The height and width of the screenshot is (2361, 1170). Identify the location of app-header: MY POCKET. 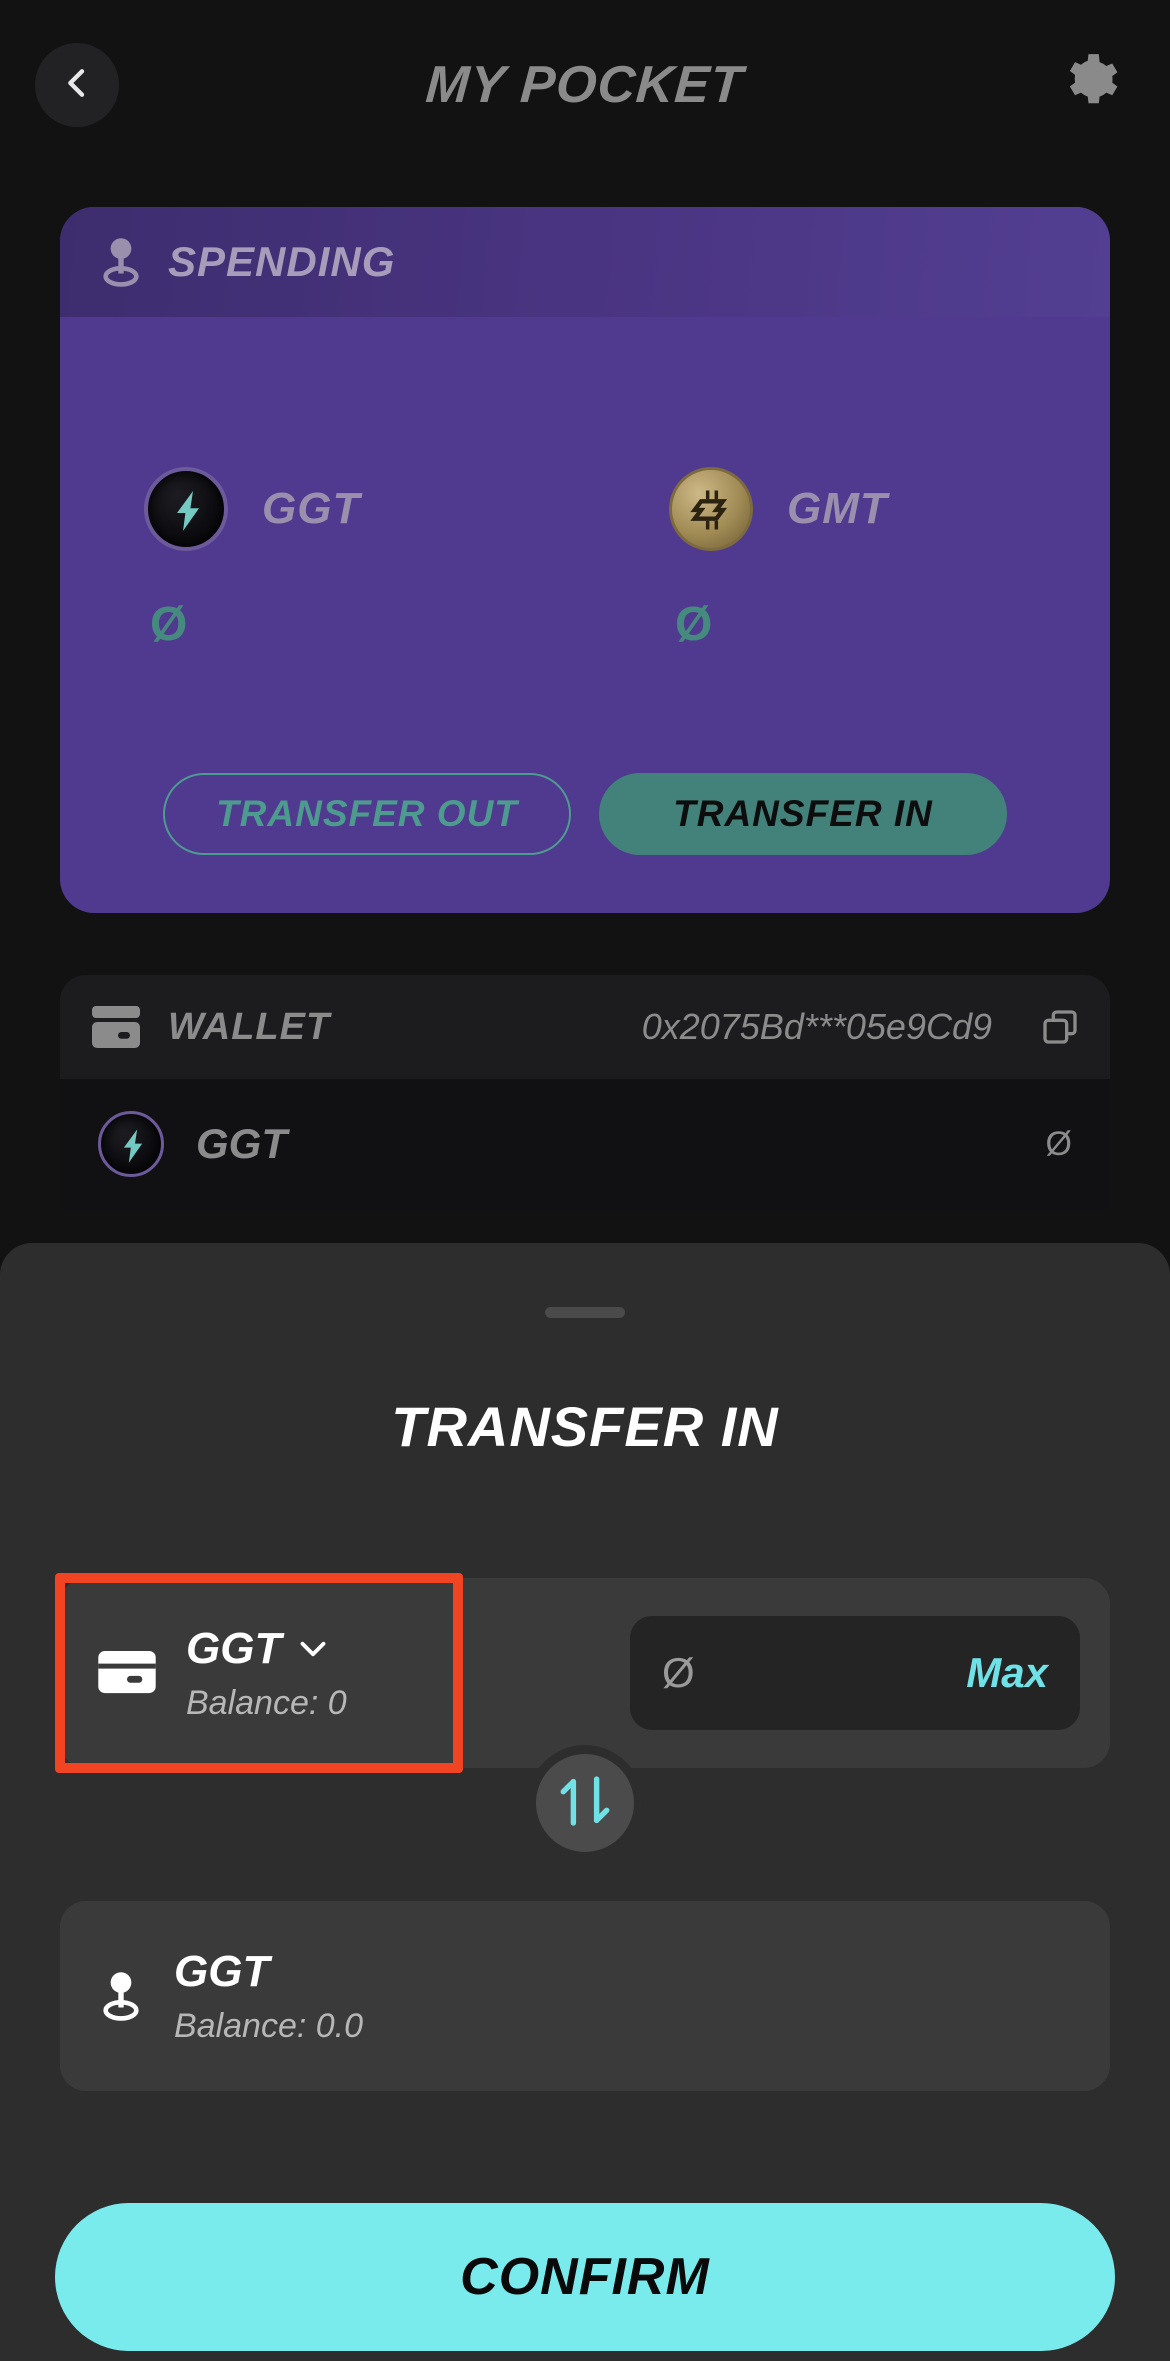
(585, 85).